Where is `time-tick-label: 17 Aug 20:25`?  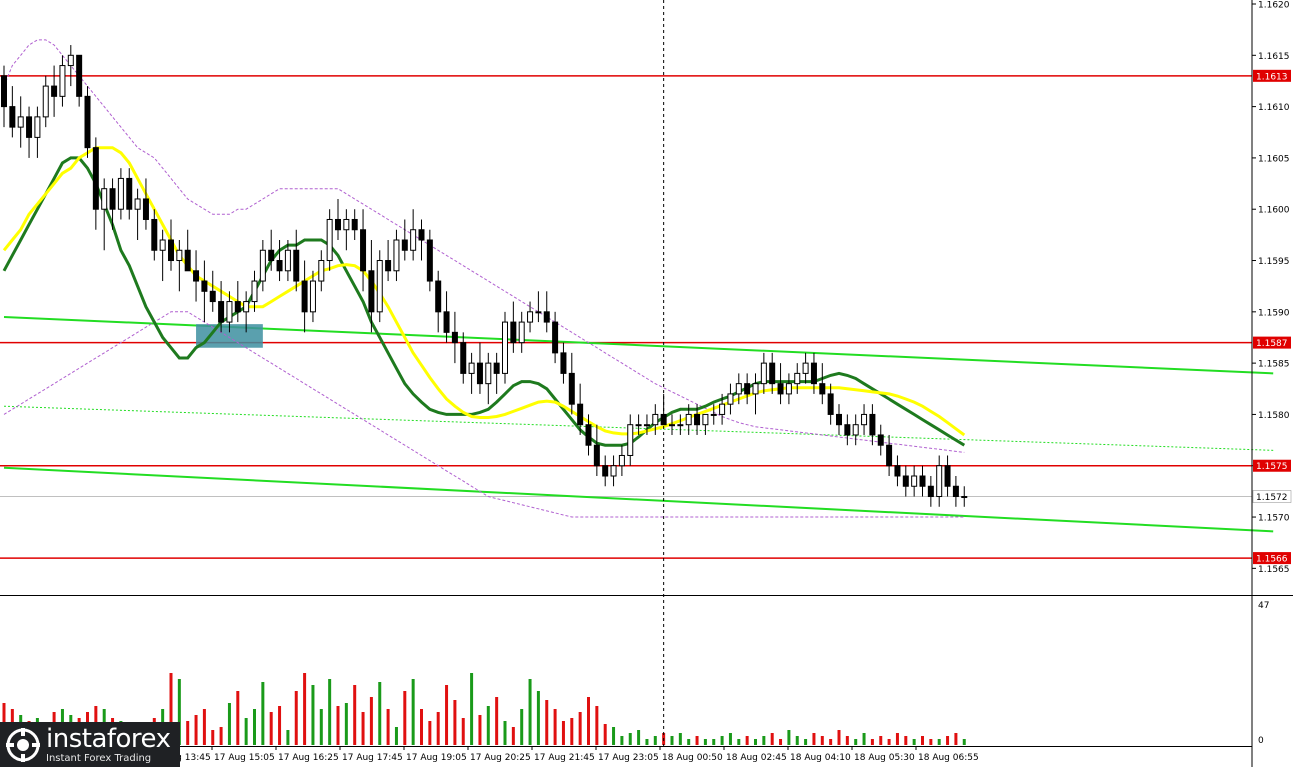
time-tick-label: 17 Aug 20:25 is located at coordinates (500, 758).